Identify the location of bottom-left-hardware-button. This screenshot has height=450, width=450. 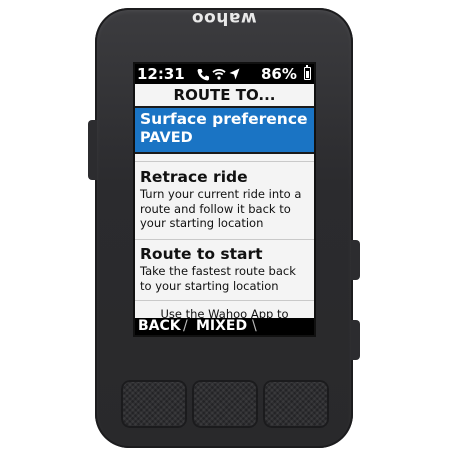
(154, 404).